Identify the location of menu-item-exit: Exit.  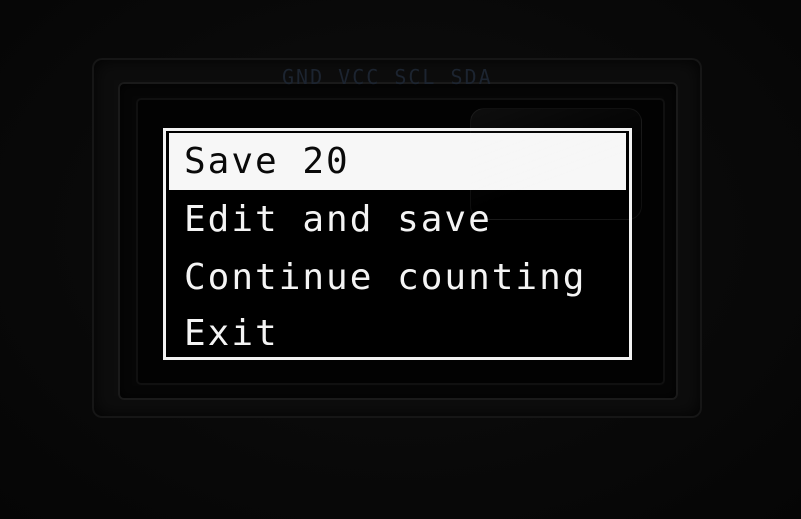
(397, 333).